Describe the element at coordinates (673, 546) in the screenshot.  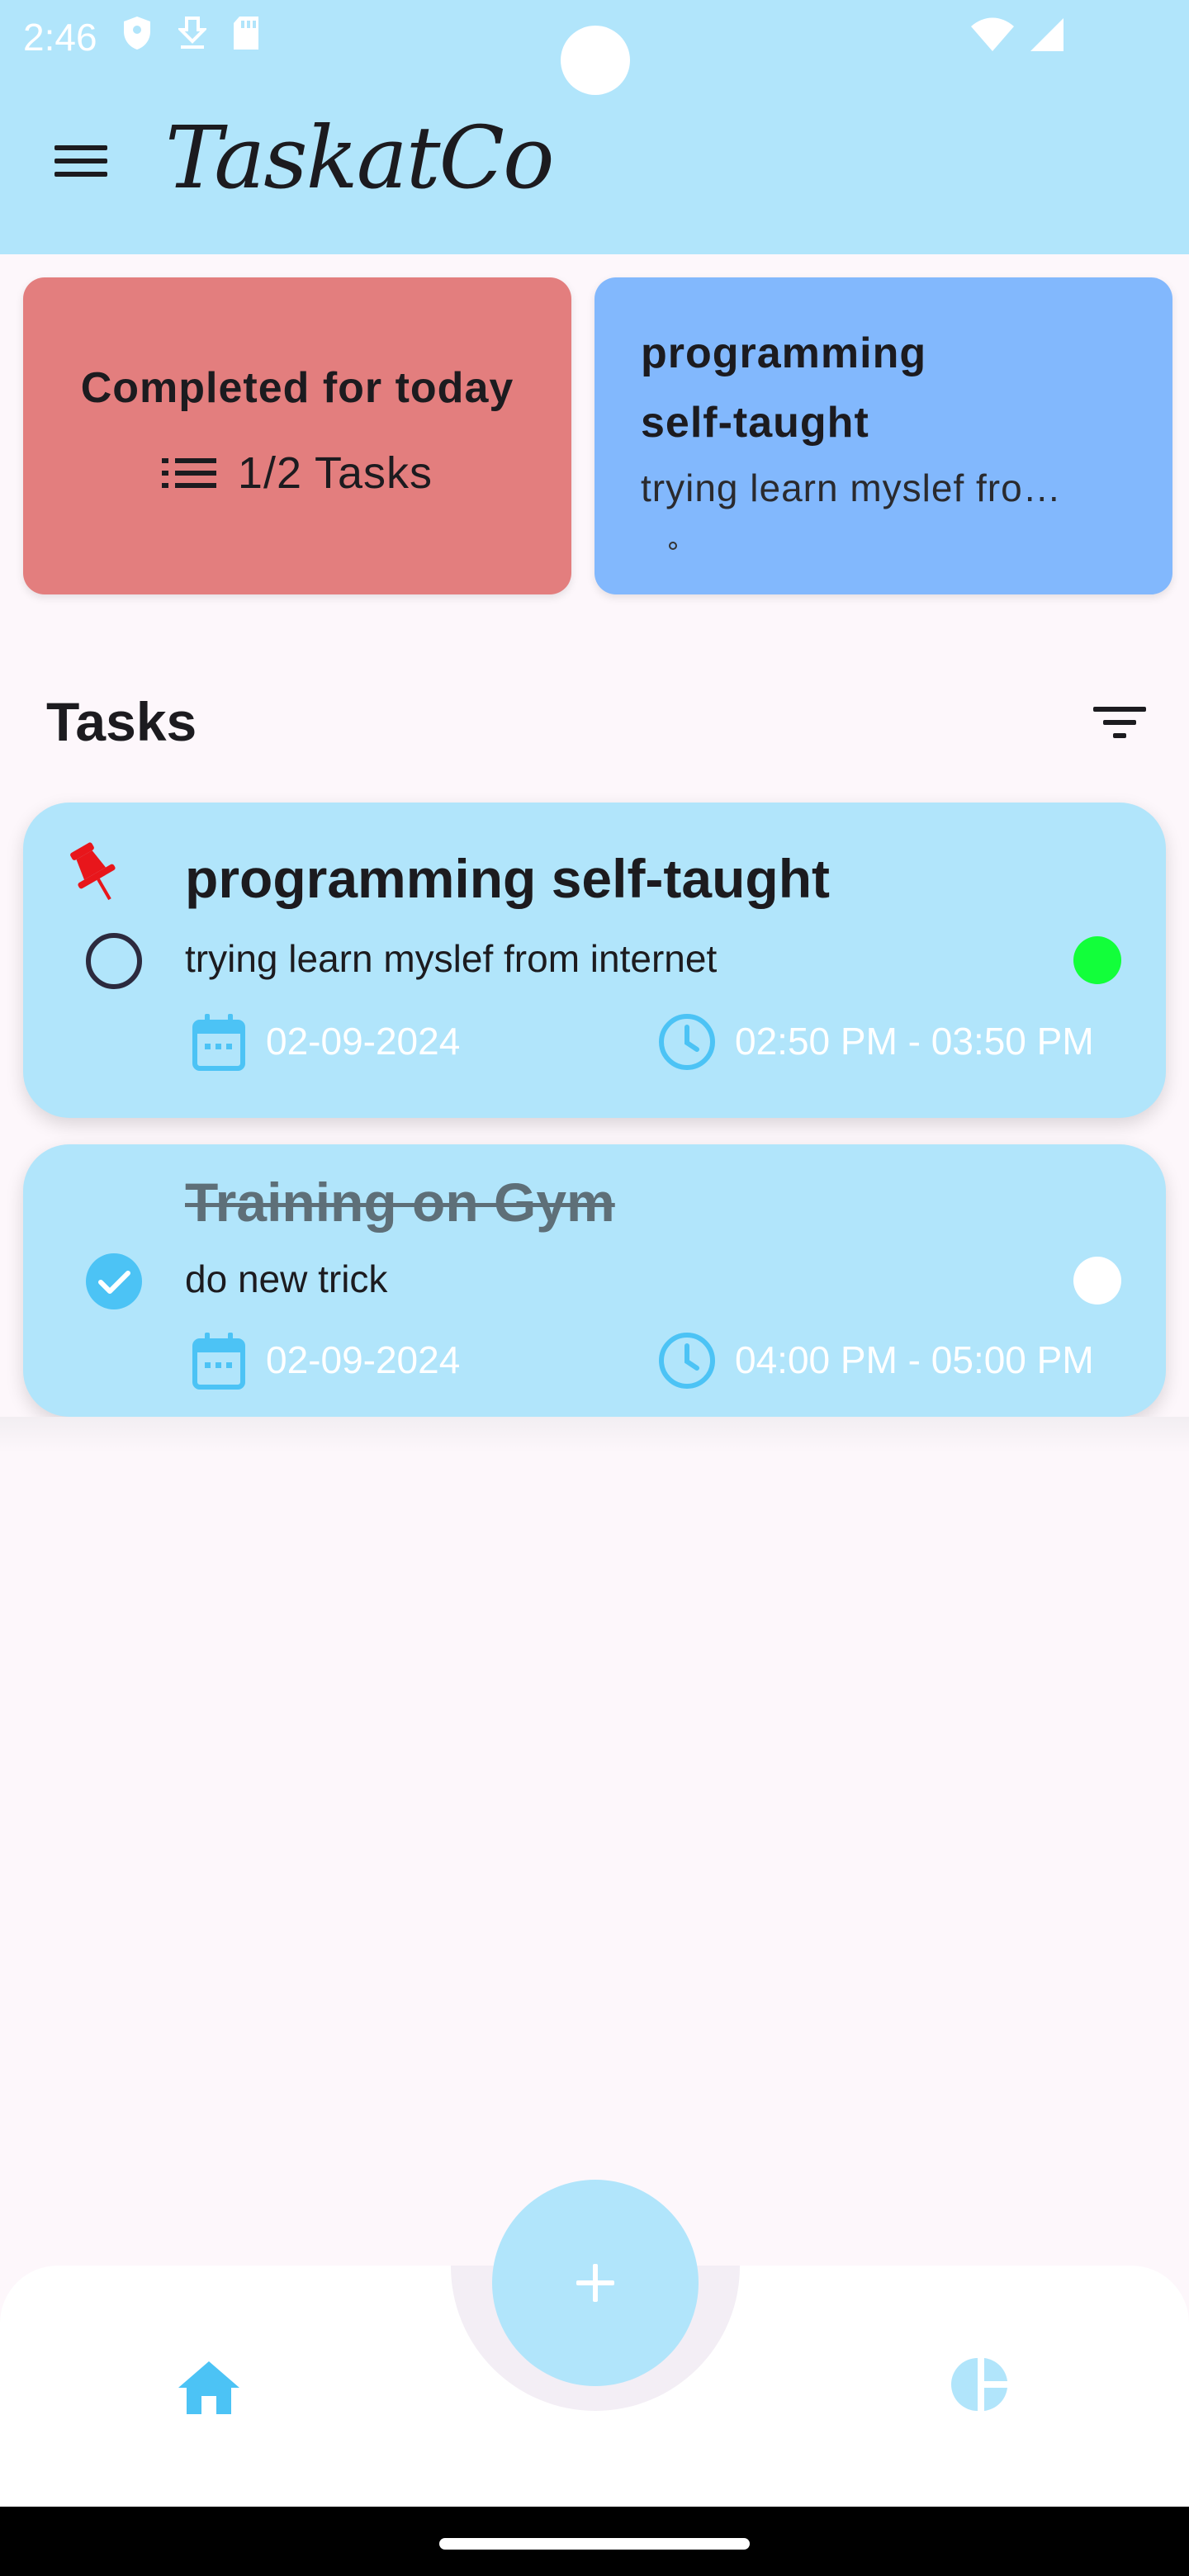
I see `page-indicator-dot` at that location.